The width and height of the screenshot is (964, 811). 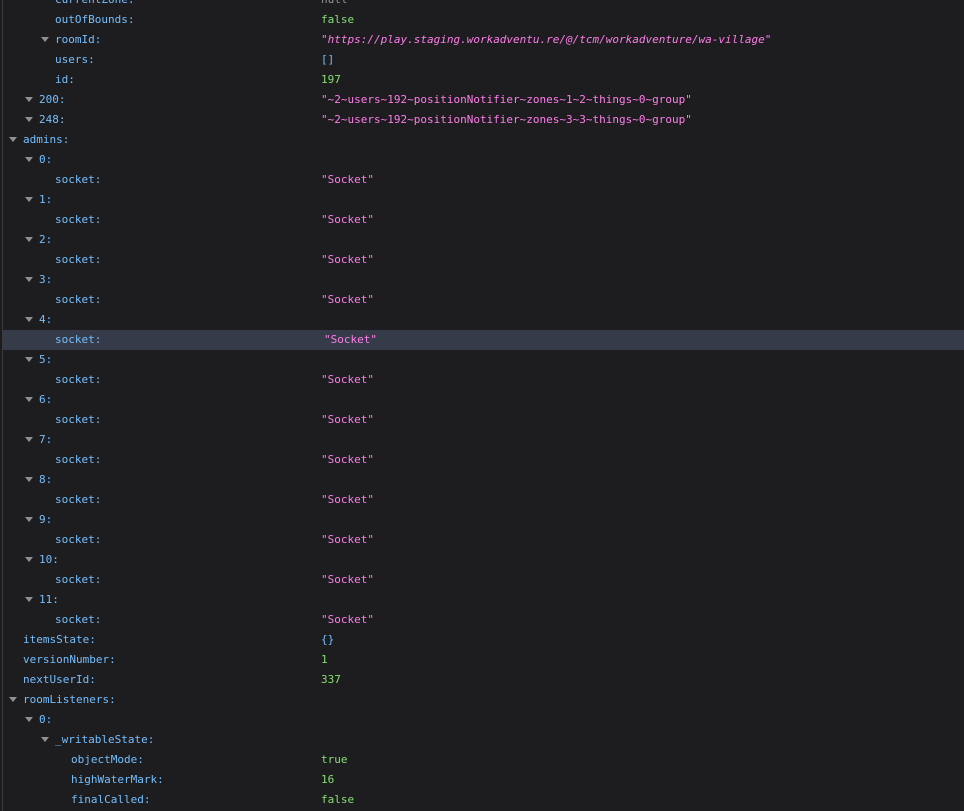 I want to click on property-key: 2:, so click(x=46, y=239).